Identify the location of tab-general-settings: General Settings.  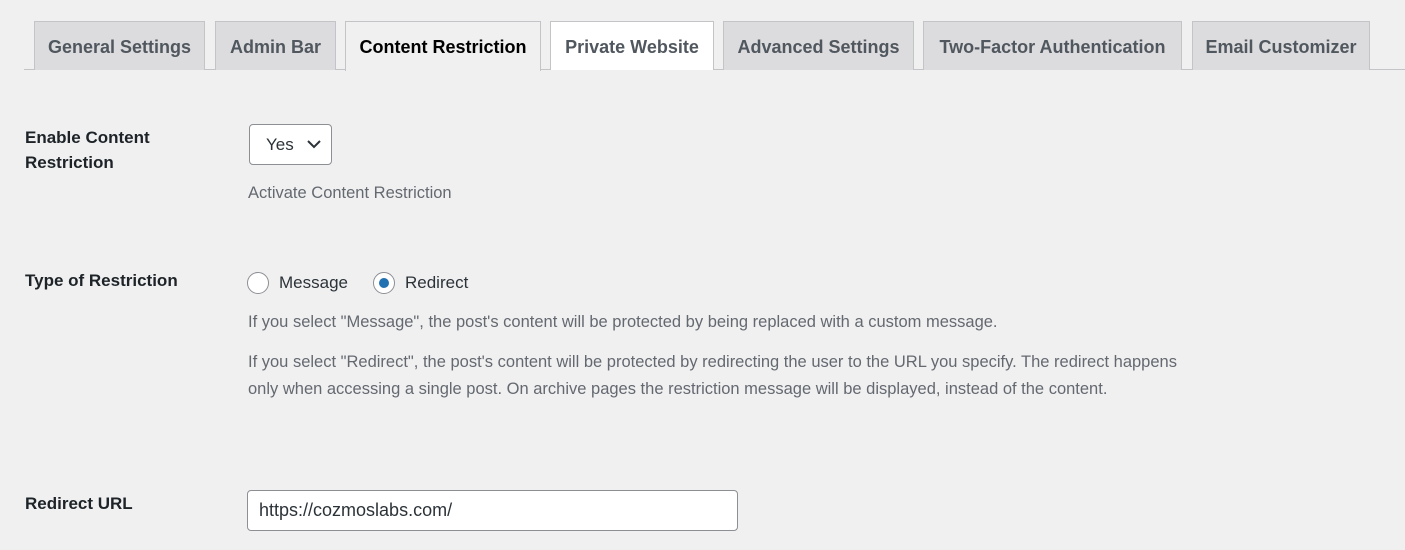
(119, 45).